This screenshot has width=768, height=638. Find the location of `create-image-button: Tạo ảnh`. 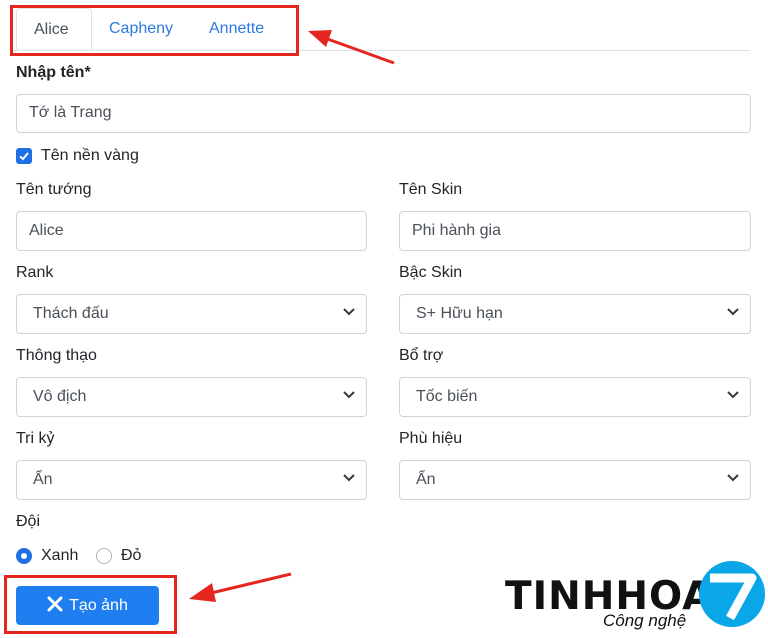

create-image-button: Tạo ảnh is located at coordinates (87, 605).